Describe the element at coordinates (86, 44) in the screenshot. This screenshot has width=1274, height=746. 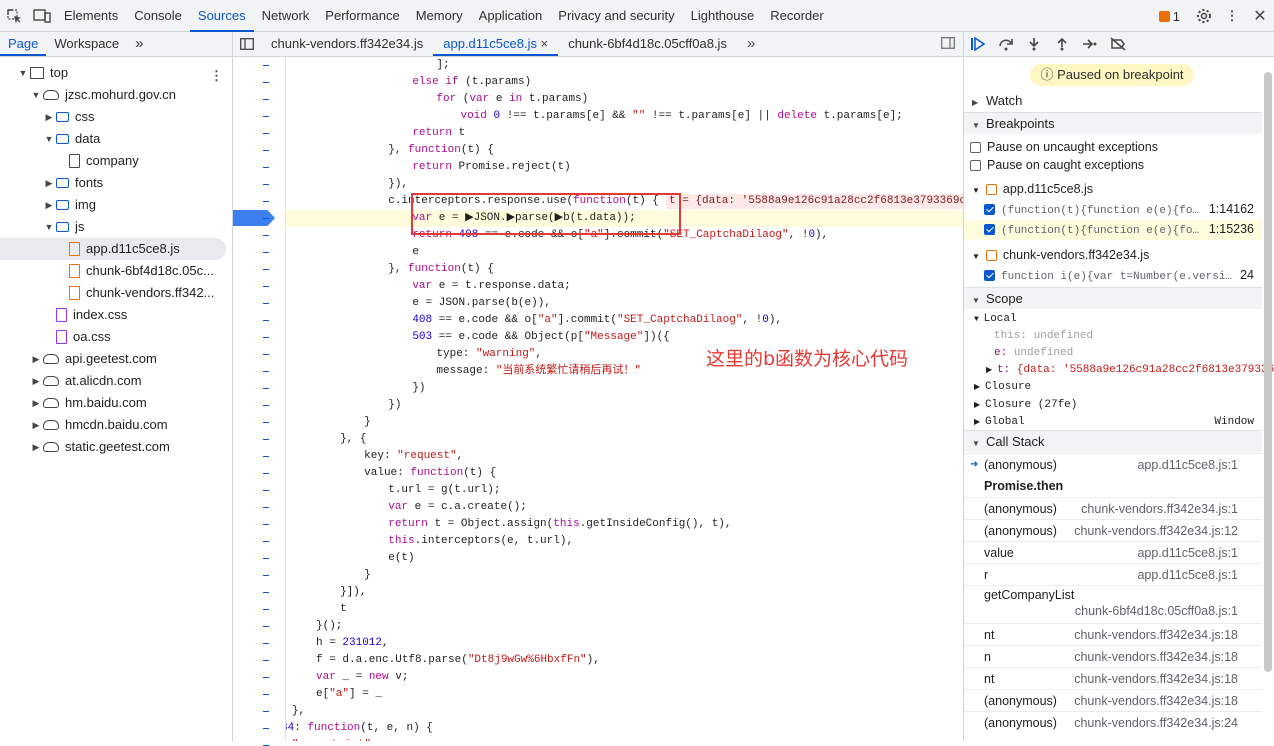
I see `tab-workspace: Workspace` at that location.